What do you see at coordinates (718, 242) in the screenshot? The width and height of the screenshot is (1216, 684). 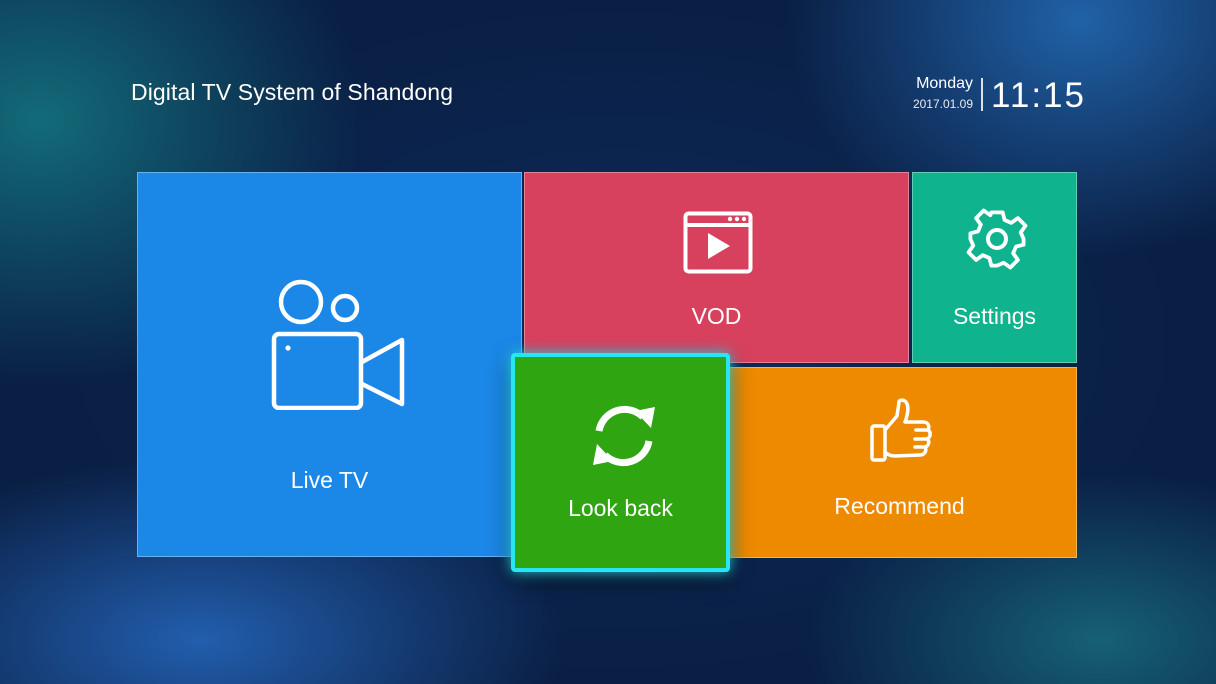 I see `video-play-icon` at bounding box center [718, 242].